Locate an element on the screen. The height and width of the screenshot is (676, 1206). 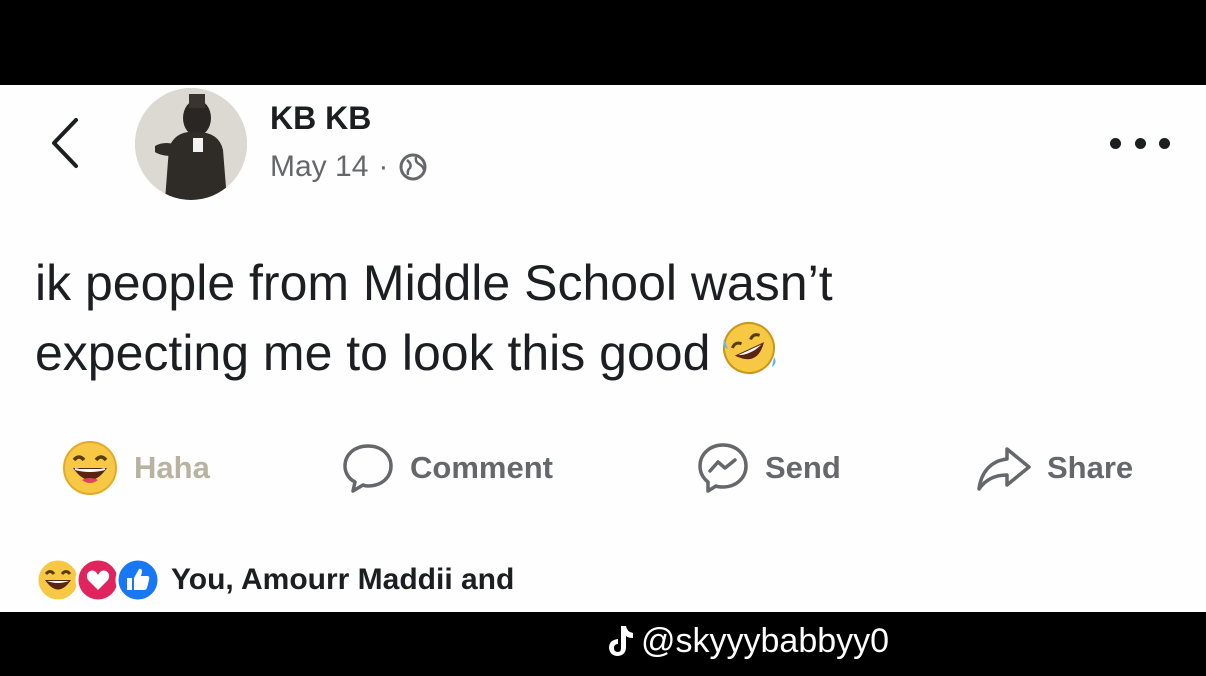
avatar-photo is located at coordinates (191, 144).